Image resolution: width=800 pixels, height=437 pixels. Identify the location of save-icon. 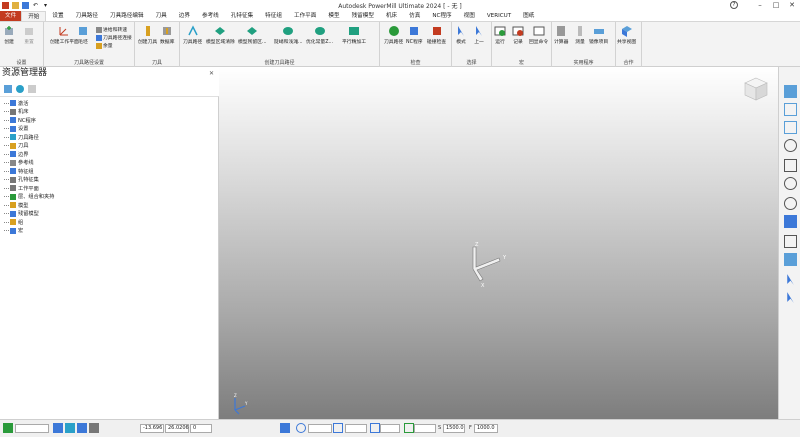
(25, 5).